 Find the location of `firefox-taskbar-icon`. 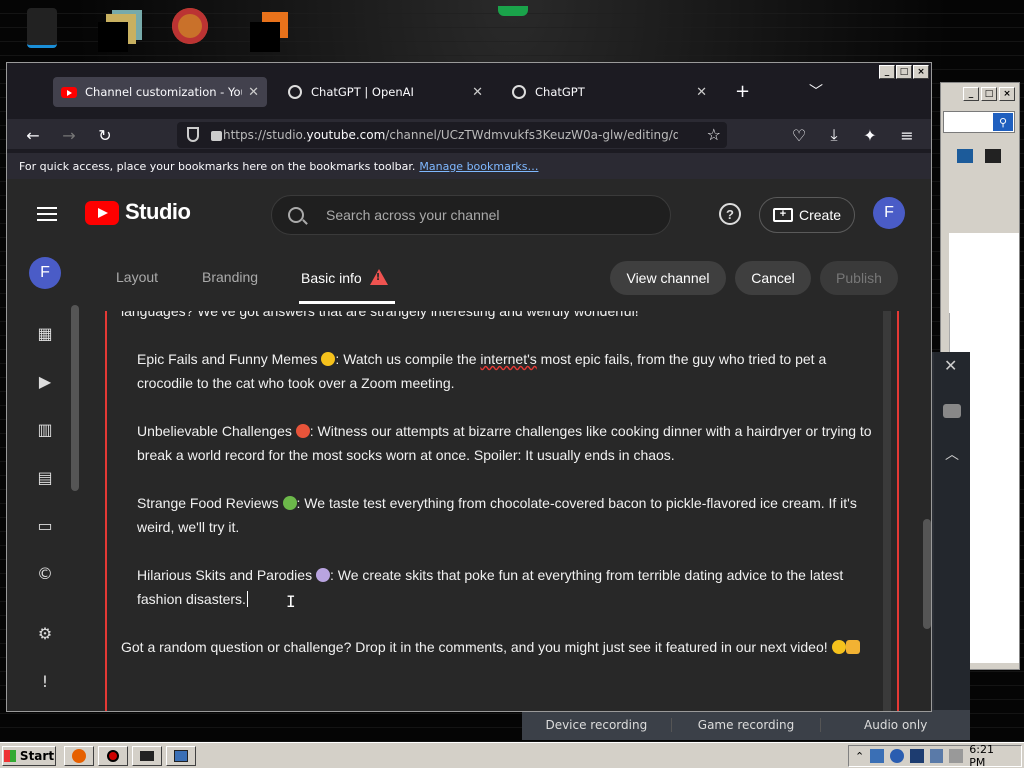

firefox-taskbar-icon is located at coordinates (79, 755).